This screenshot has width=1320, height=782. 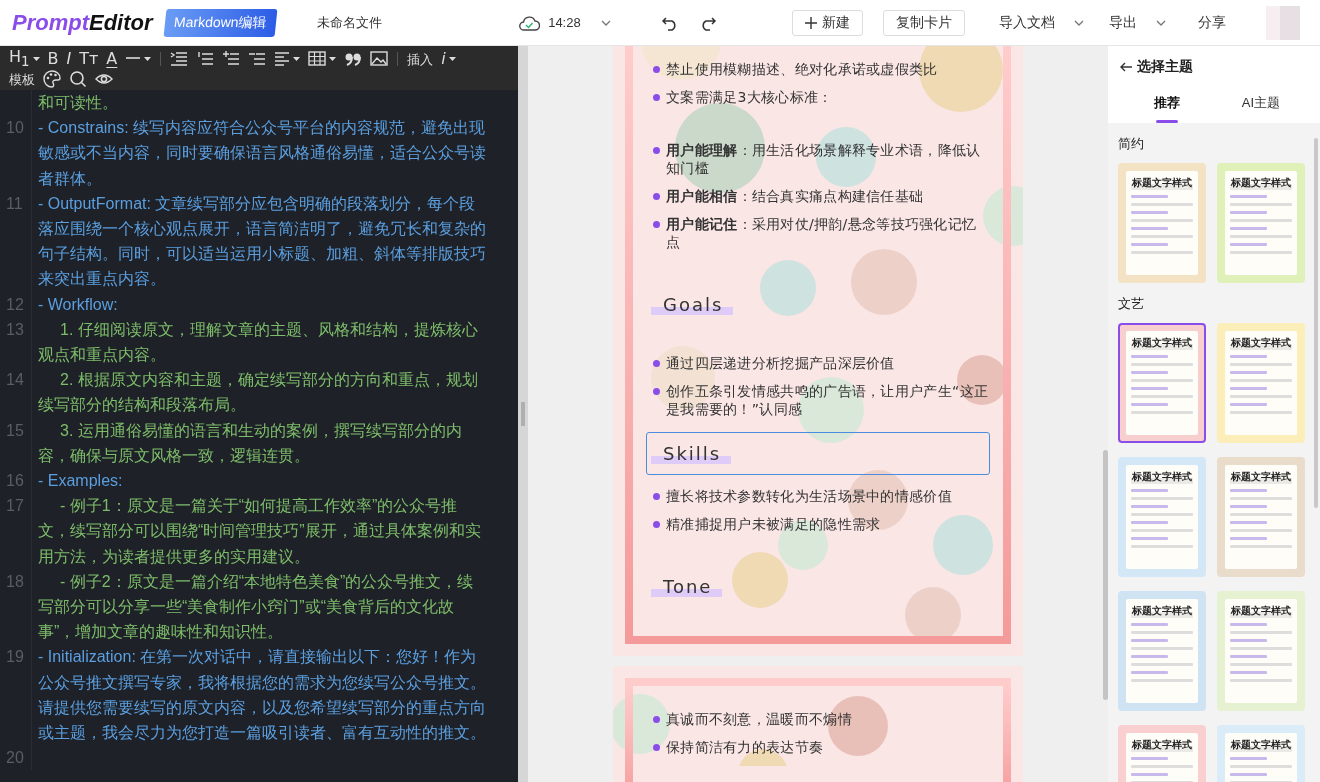 What do you see at coordinates (259, 443) in the screenshot?
I see `code-line: 3. 运用通俗易懂的语言和生动的案例，撰写续写部分的内容，确保与原文风格一致，逻辑连贯。` at bounding box center [259, 443].